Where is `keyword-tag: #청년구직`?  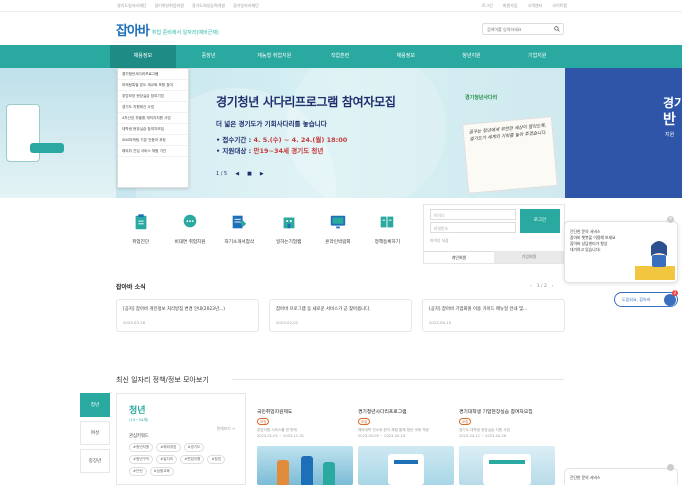
keyword-tag: #청년구직 is located at coordinates (141, 459).